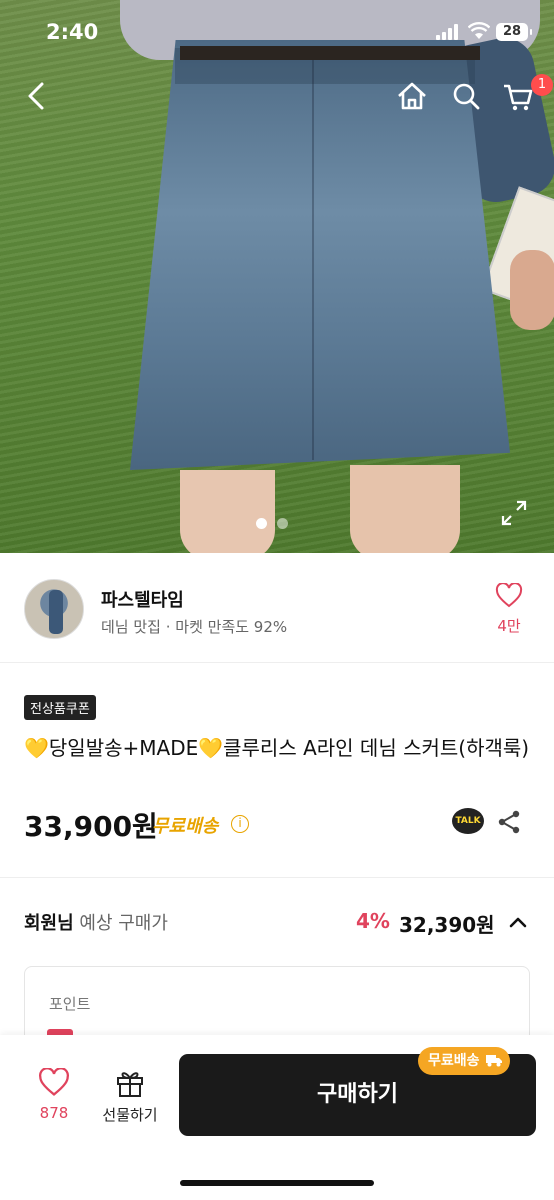 The height and width of the screenshot is (1200, 554). What do you see at coordinates (72, 32) in the screenshot?
I see `status-time: 2:40` at bounding box center [72, 32].